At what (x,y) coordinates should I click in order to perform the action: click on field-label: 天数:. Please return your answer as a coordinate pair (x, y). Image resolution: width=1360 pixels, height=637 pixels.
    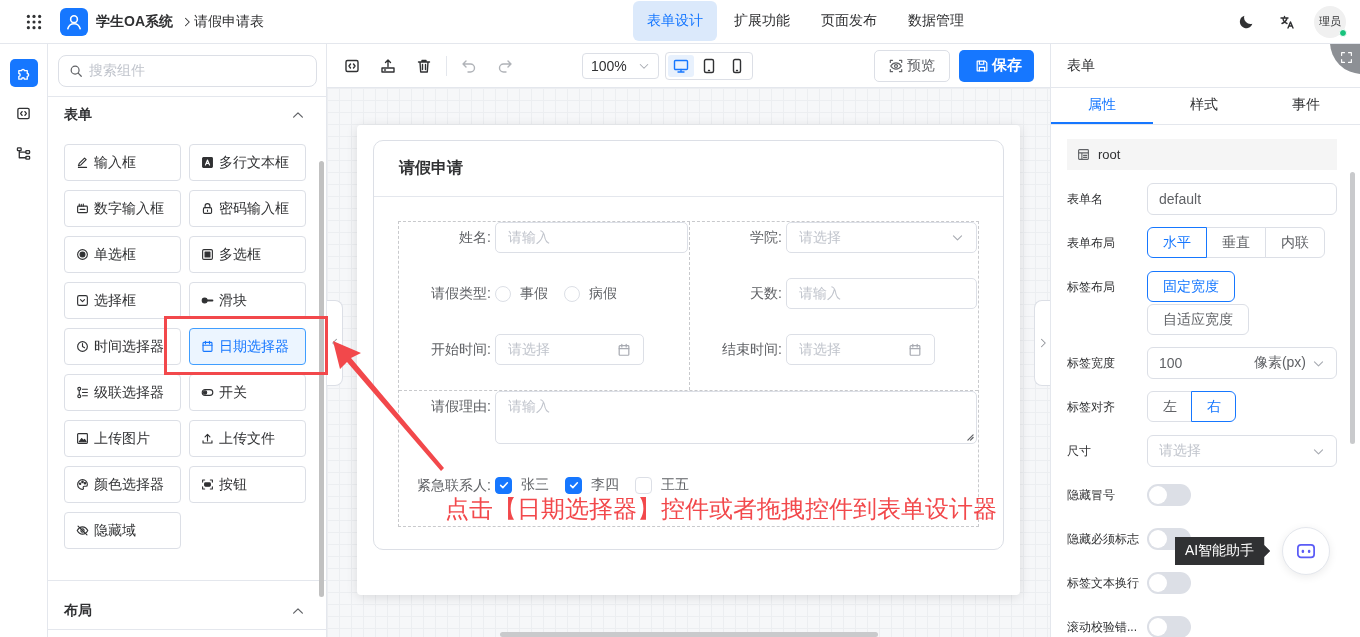
    Looking at the image, I should click on (766, 293).